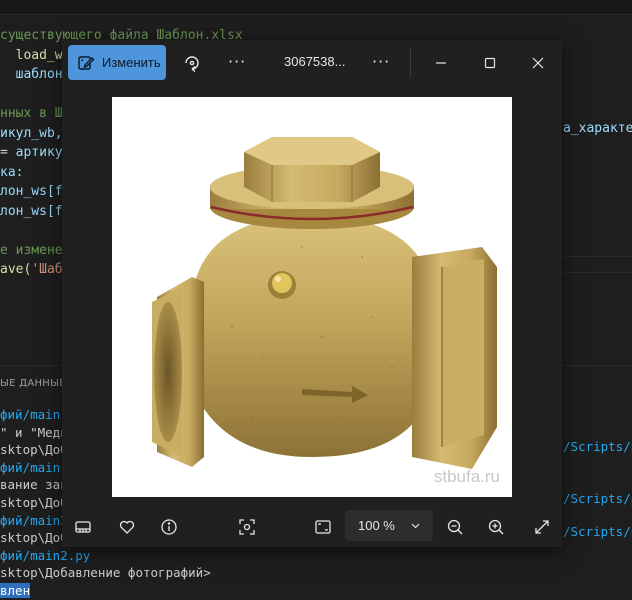  Describe the element at coordinates (31, 250) in the screenshot. I see `code-token: е измене` at that location.